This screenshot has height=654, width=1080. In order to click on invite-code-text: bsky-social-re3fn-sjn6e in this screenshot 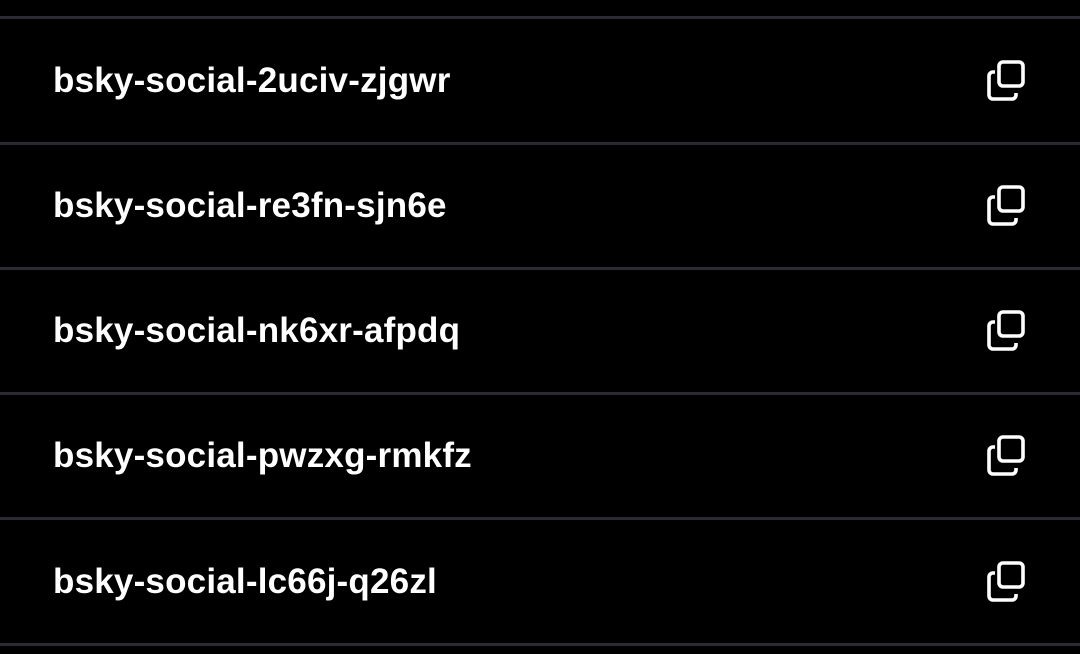, I will do `click(250, 205)`.